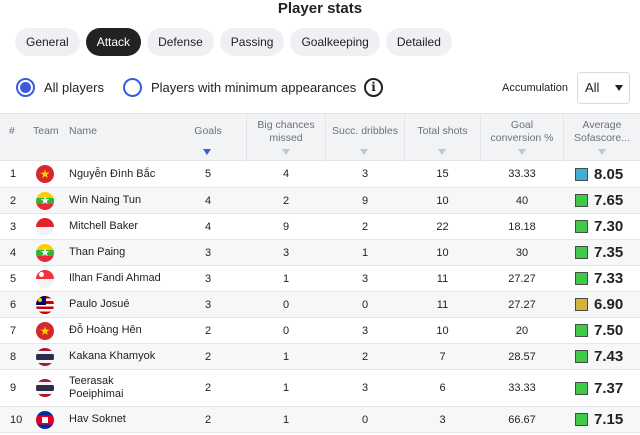 The width and height of the screenshot is (640, 435). Describe the element at coordinates (373, 87) in the screenshot. I see `info-icon: i` at that location.